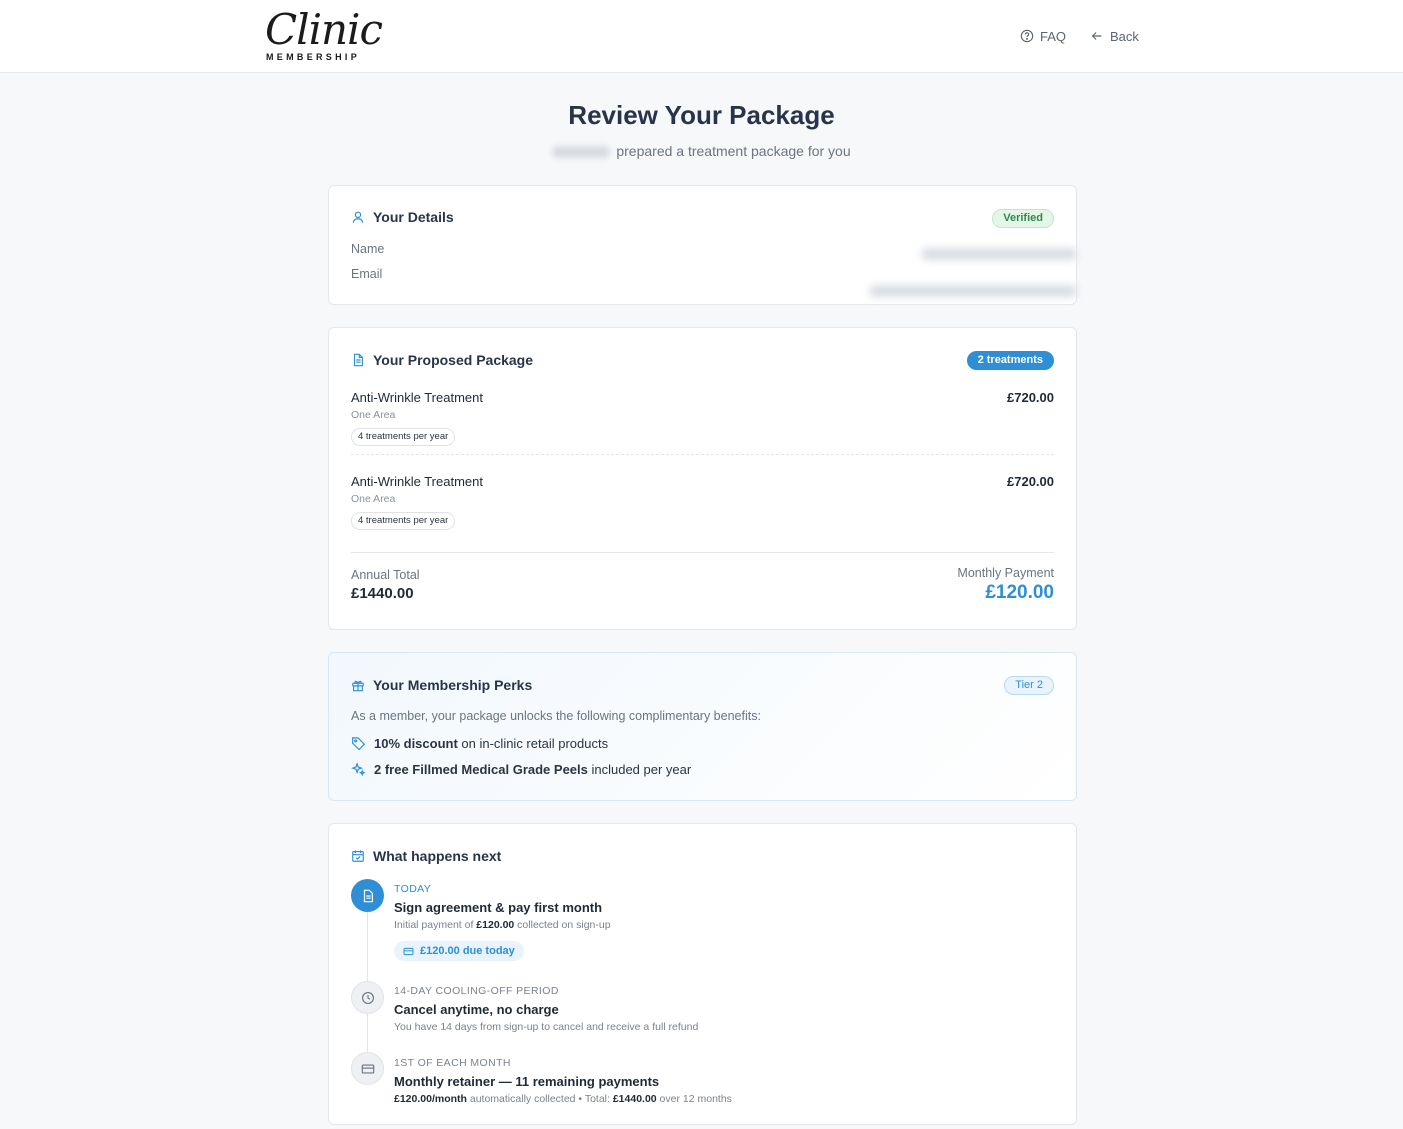 This screenshot has width=1403, height=1129. What do you see at coordinates (701, 36) in the screenshot?
I see `top-bar: Clinic MEMBERSHIP FAQ Back` at bounding box center [701, 36].